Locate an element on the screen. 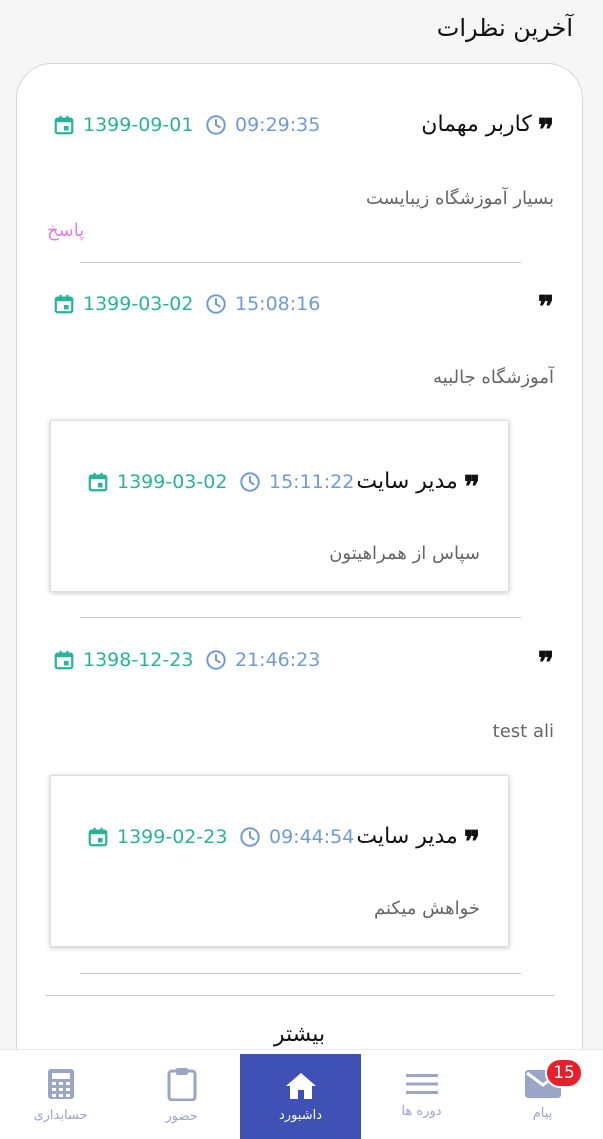 Image resolution: width=603 pixels, height=1139 pixels. comment-date: 1399-03-02 is located at coordinates (123, 304).